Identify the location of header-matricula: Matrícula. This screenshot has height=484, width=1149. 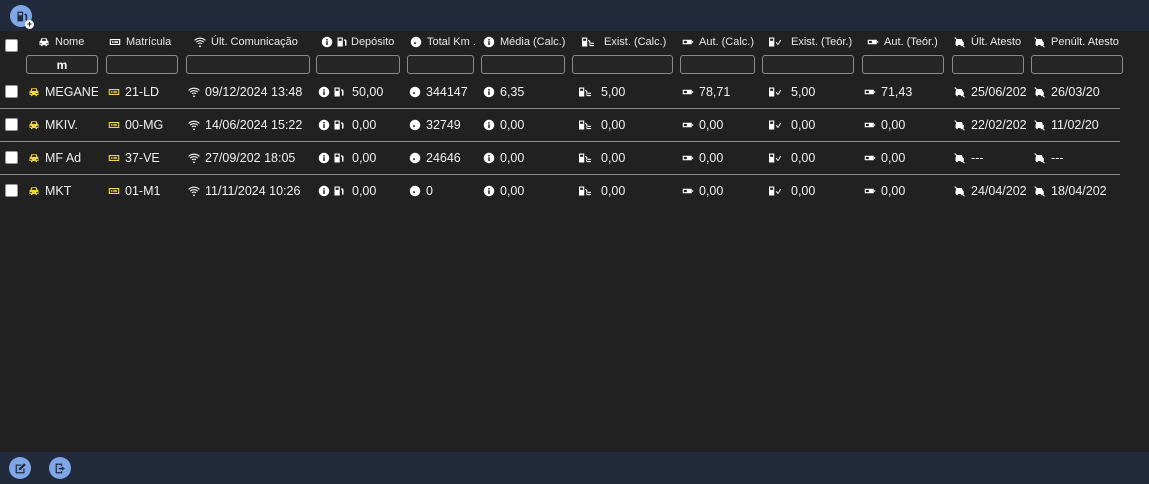
(146, 42).